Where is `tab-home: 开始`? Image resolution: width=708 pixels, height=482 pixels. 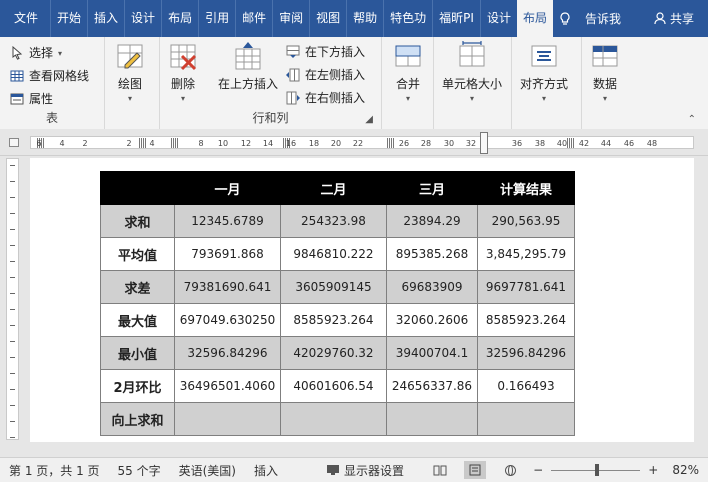 tab-home: 开始 is located at coordinates (68, 18).